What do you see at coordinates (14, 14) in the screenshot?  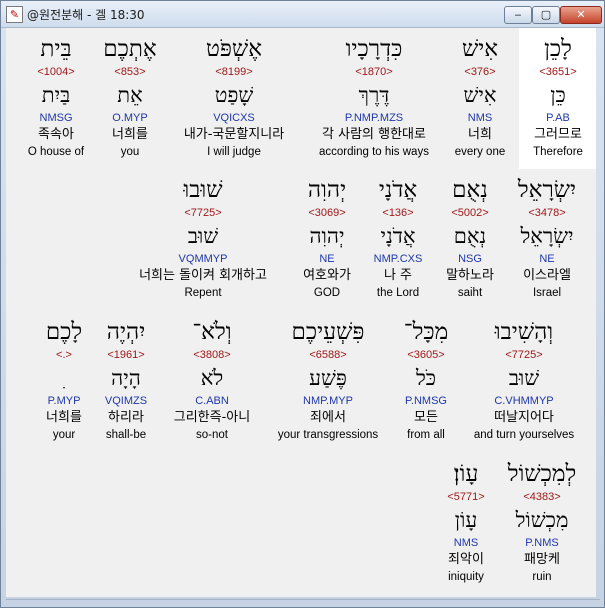 I see `app-icon: ✎` at bounding box center [14, 14].